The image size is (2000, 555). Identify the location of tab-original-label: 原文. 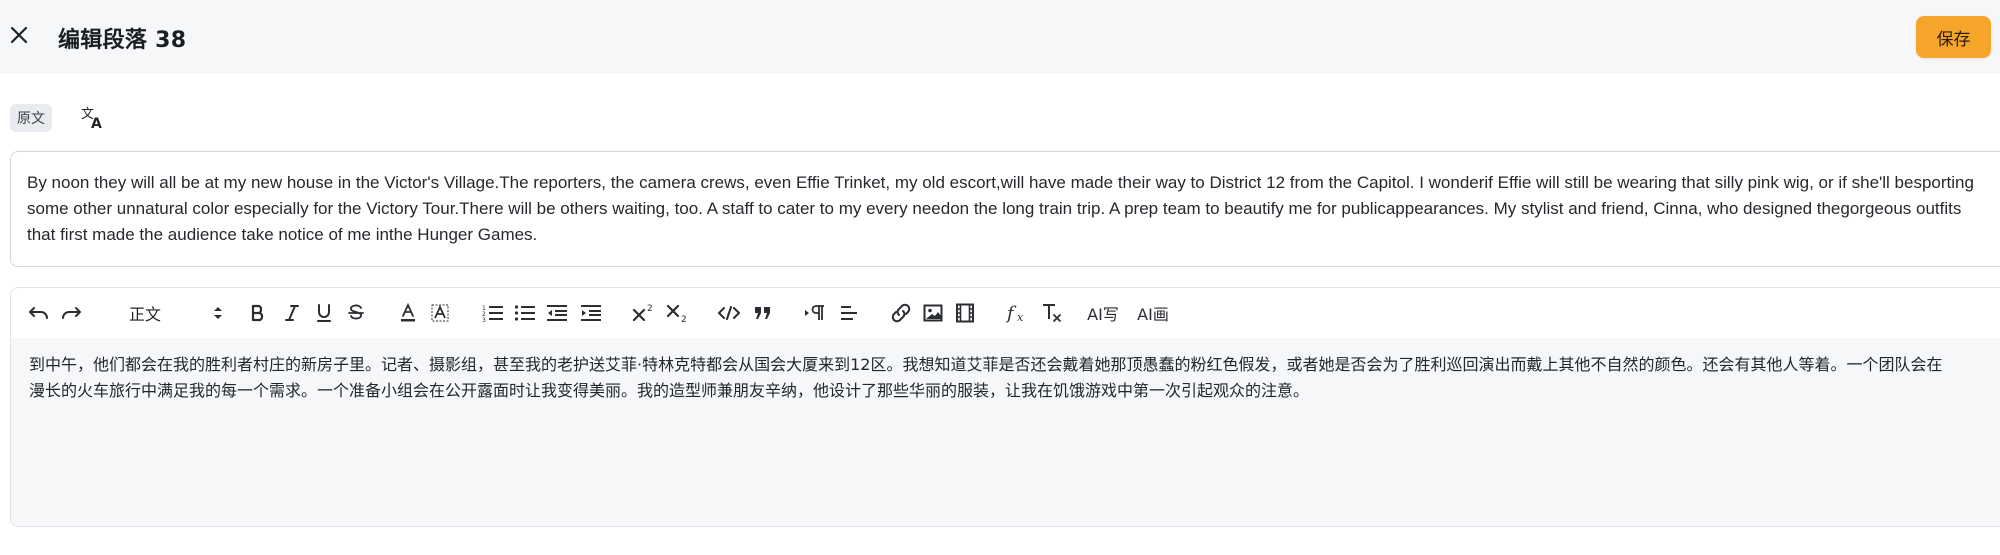
(31, 119).